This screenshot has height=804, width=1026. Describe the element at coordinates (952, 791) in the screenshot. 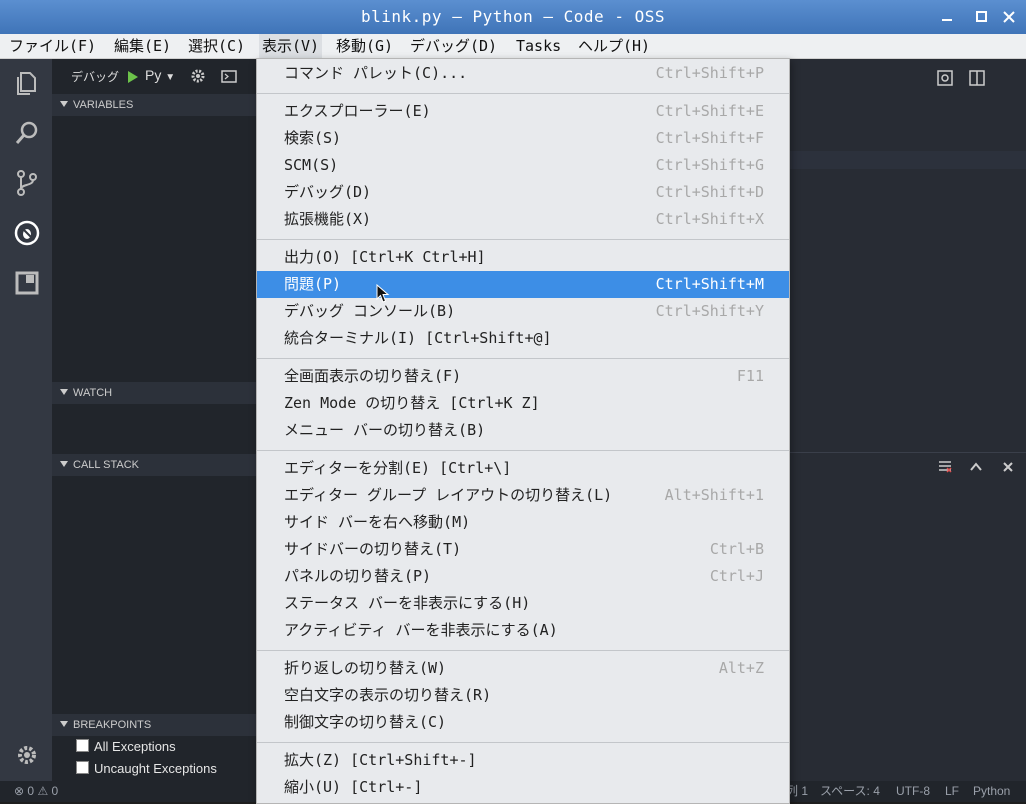

I see `eol-status: LF` at that location.